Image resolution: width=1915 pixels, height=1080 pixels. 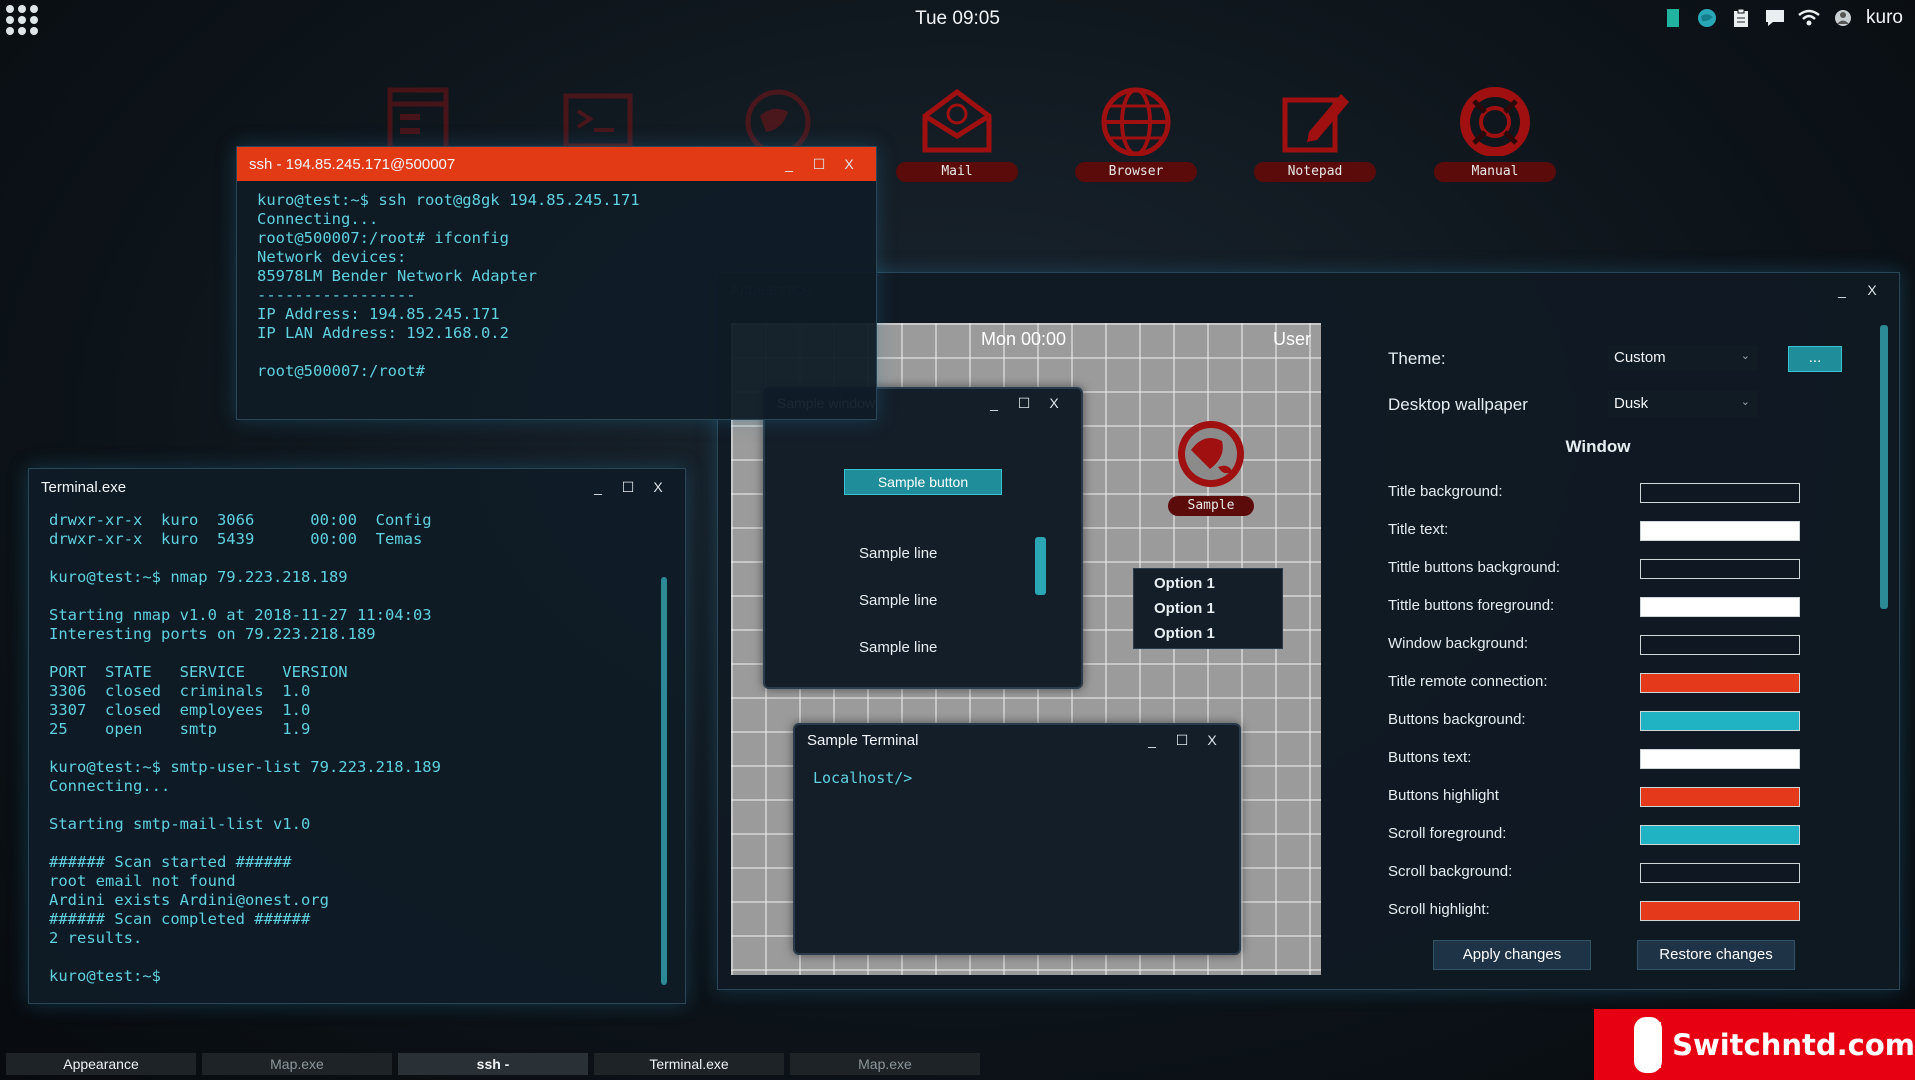 I want to click on sample-button: Sample button, so click(x=923, y=482).